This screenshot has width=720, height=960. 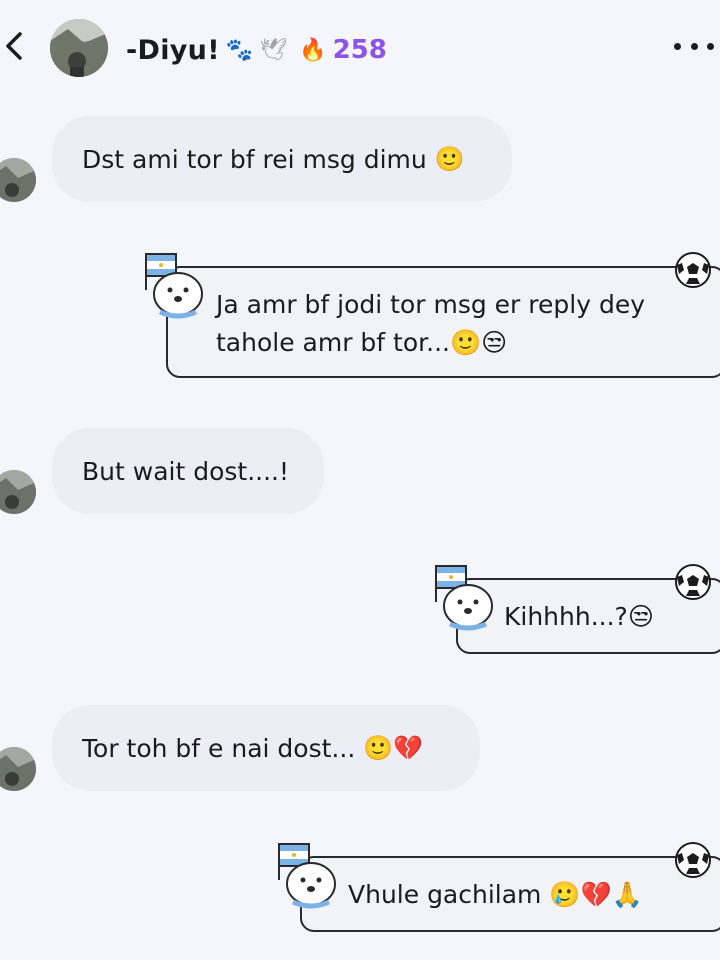 I want to click on message-emoji: 🙂💔, so click(x=393, y=748).